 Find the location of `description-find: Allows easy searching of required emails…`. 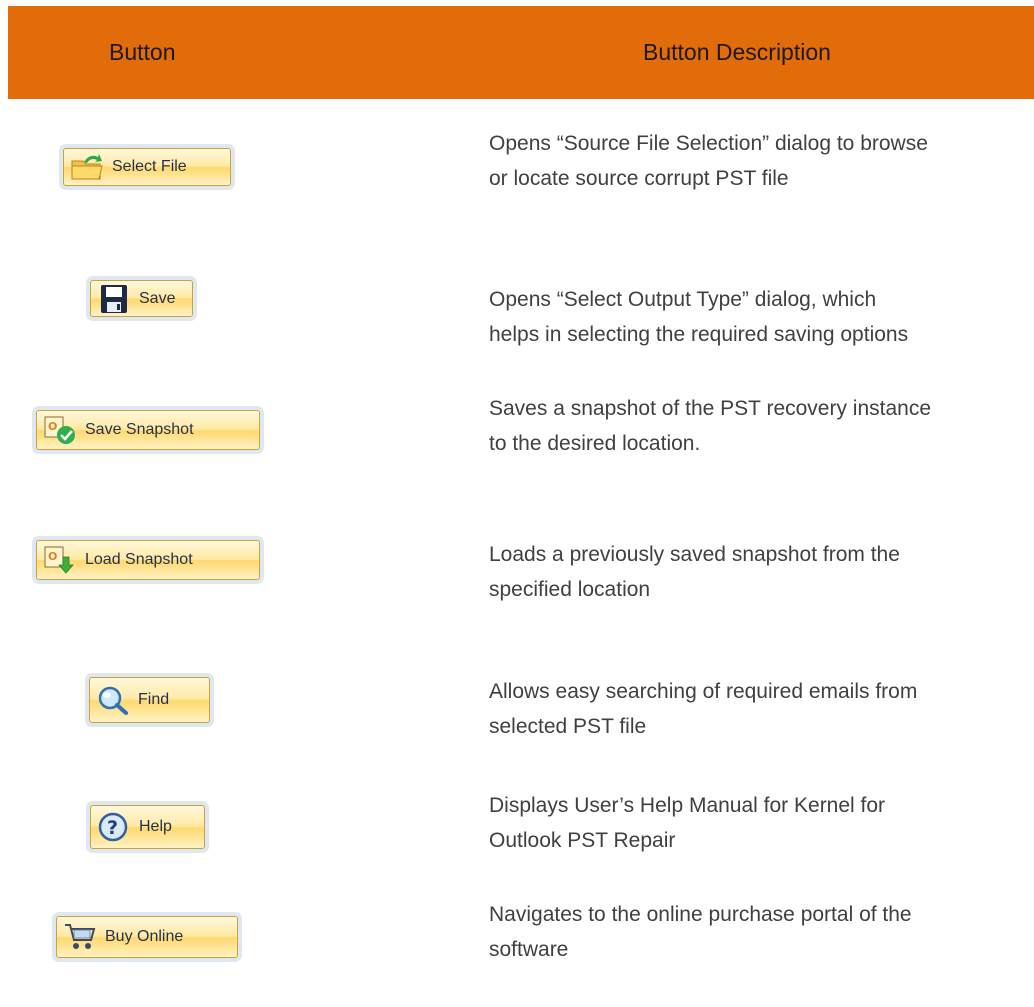

description-find: Allows easy searching of required emails… is located at coordinates (703, 709).